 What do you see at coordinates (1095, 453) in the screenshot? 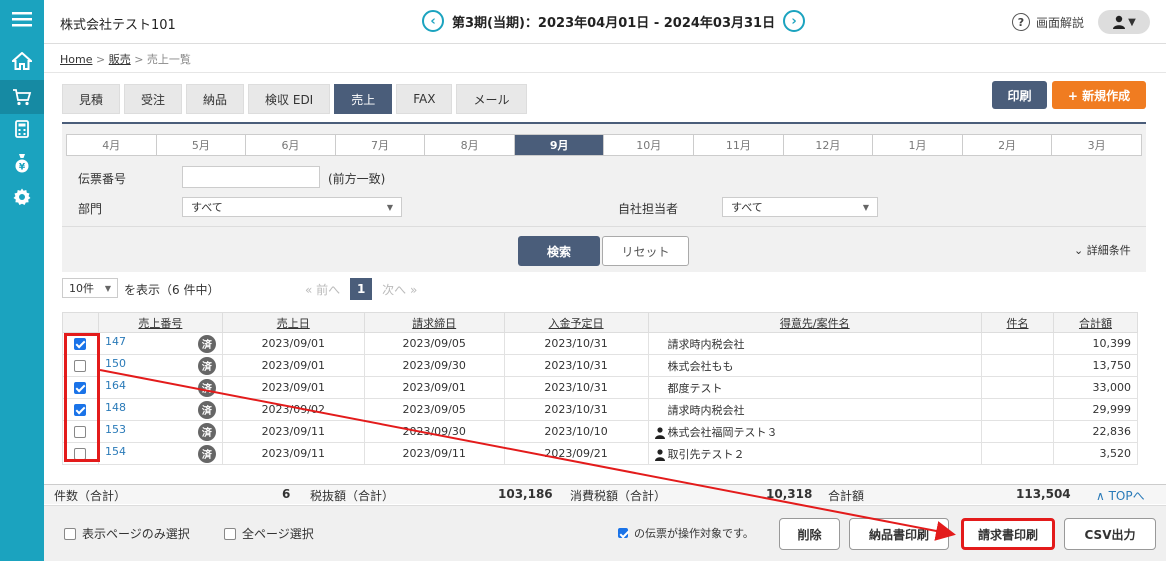
I see `total-cell: 3,520` at bounding box center [1095, 453].